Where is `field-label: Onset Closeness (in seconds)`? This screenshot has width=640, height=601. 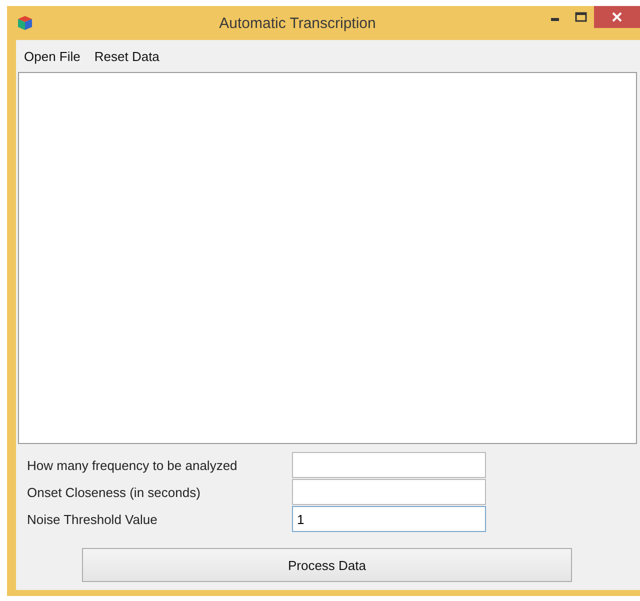 field-label: Onset Closeness (in seconds) is located at coordinates (114, 492).